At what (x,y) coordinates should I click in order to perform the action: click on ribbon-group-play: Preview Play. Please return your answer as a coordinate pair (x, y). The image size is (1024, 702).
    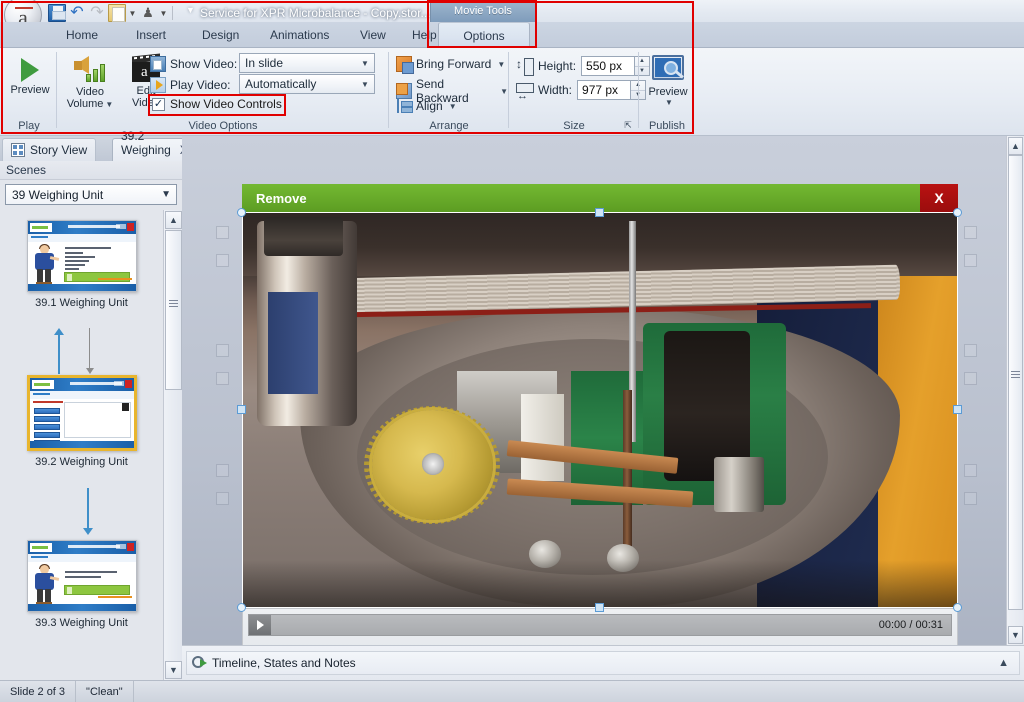
    Looking at the image, I should click on (29, 91).